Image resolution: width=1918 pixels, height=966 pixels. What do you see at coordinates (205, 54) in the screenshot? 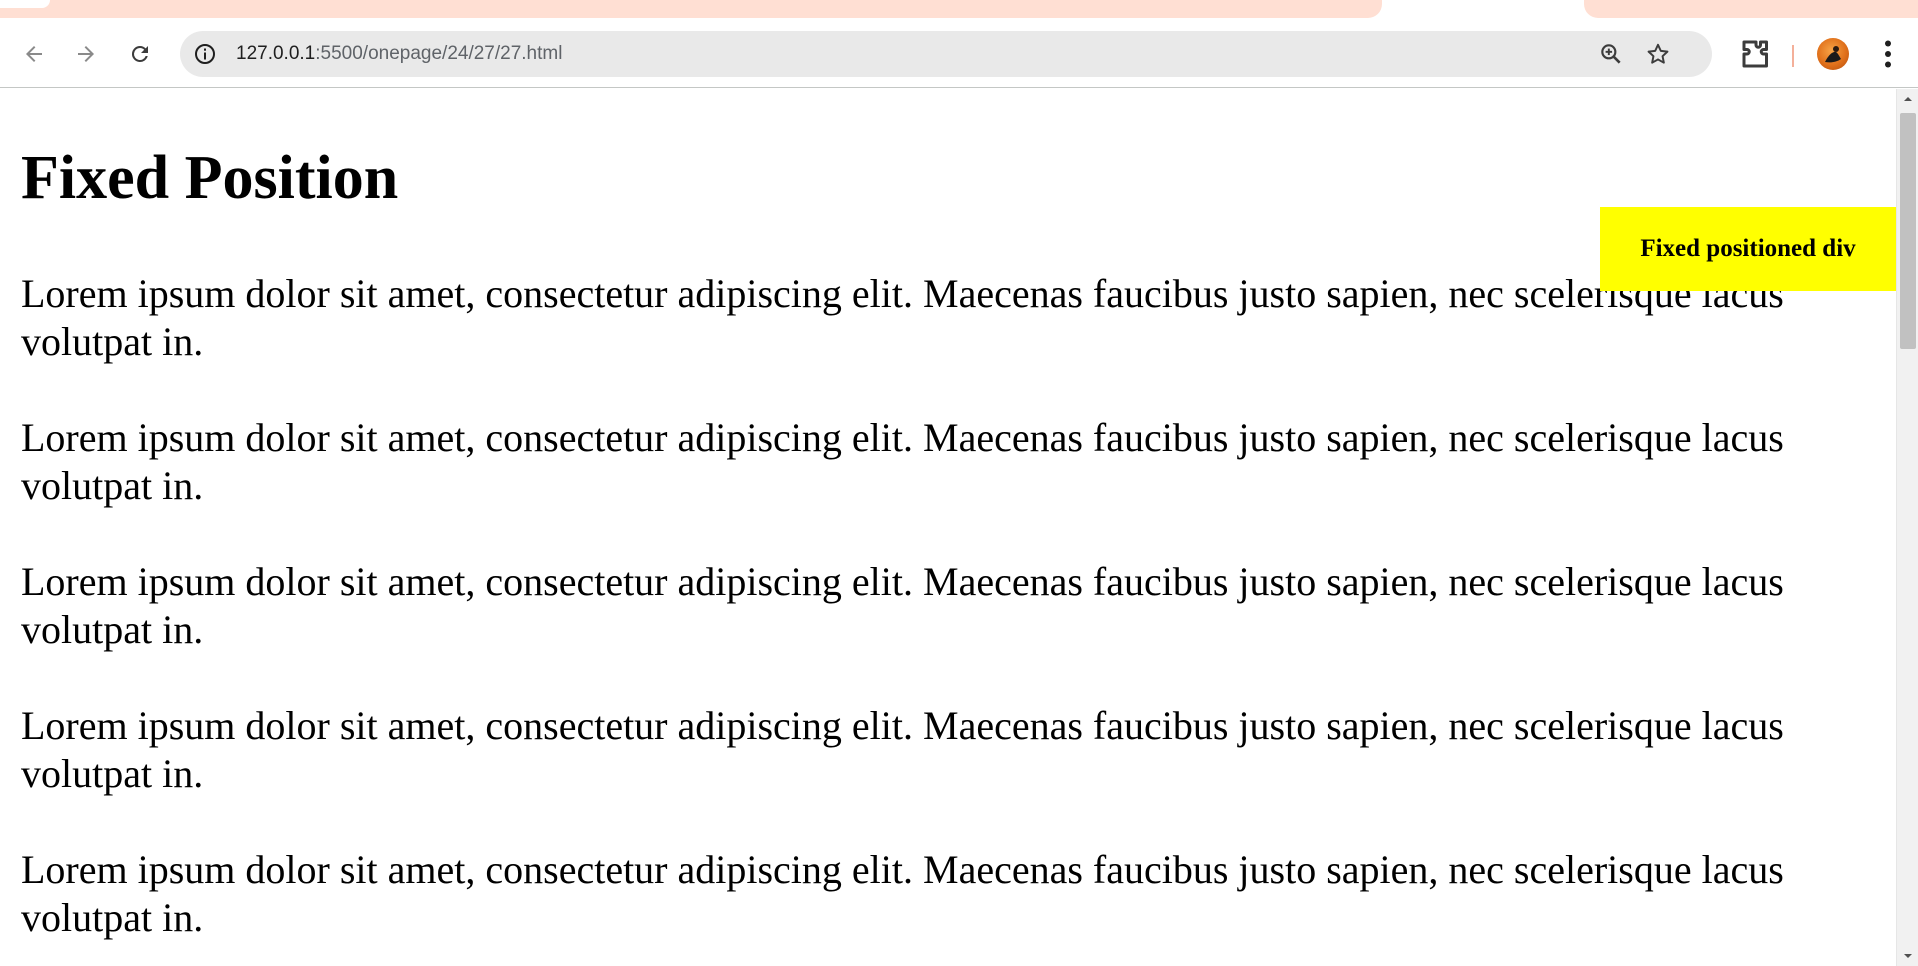
I see `site-info-icon` at bounding box center [205, 54].